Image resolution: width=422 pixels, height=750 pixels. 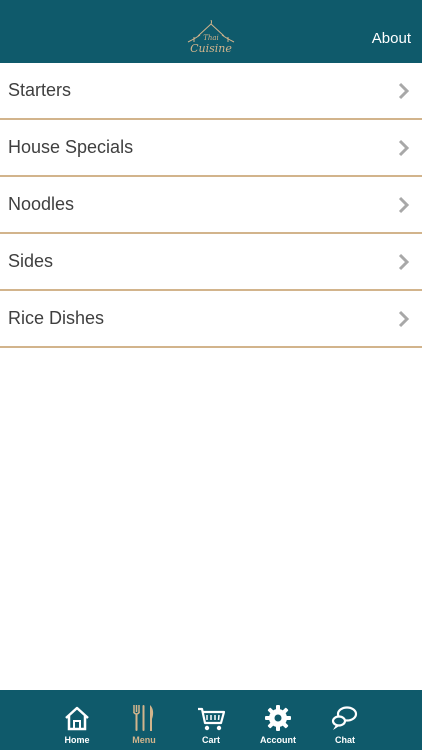 I want to click on tab-chat: Chat, so click(x=345, y=720).